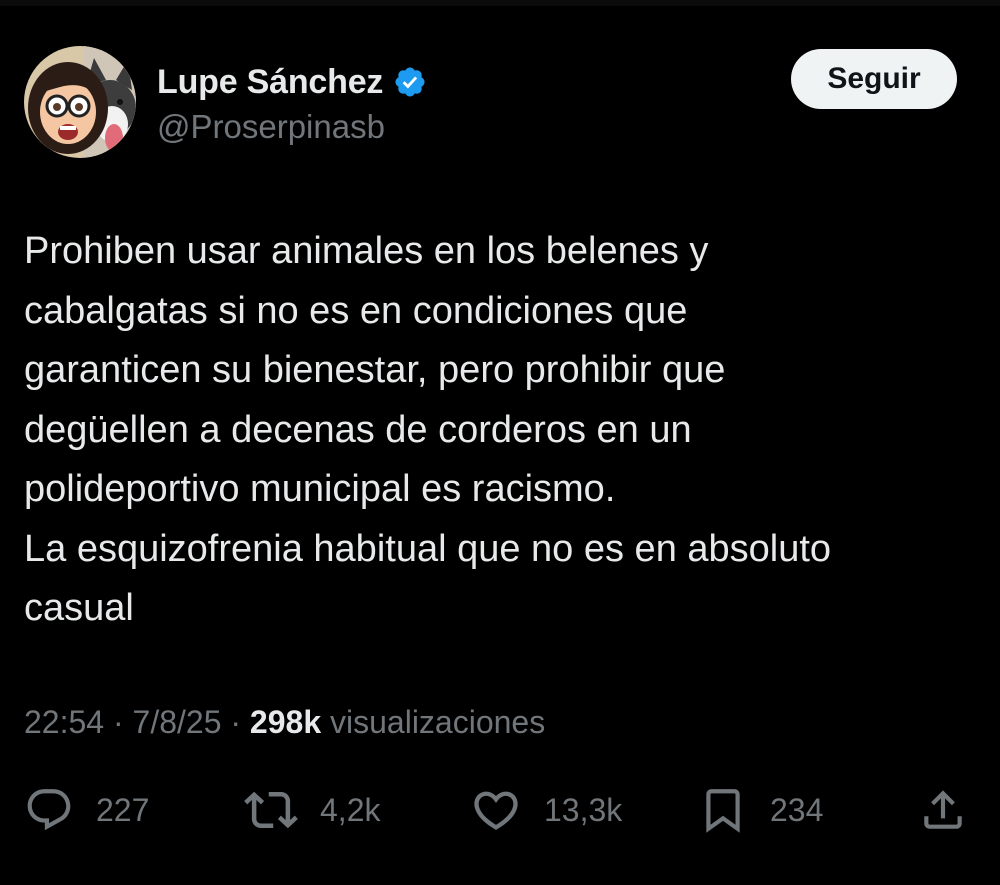 This screenshot has width=1000, height=885. I want to click on tweet-text-line: degüellen a decenas de corderos en un, so click(358, 429).